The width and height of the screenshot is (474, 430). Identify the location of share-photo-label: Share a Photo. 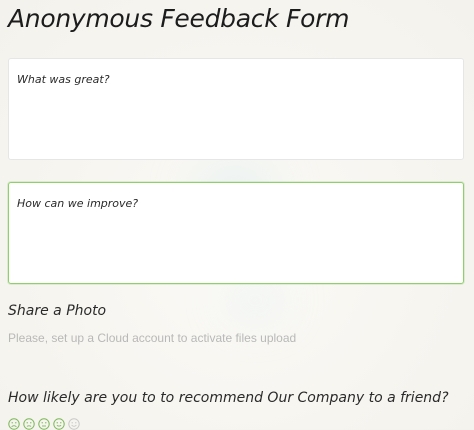
(57, 311).